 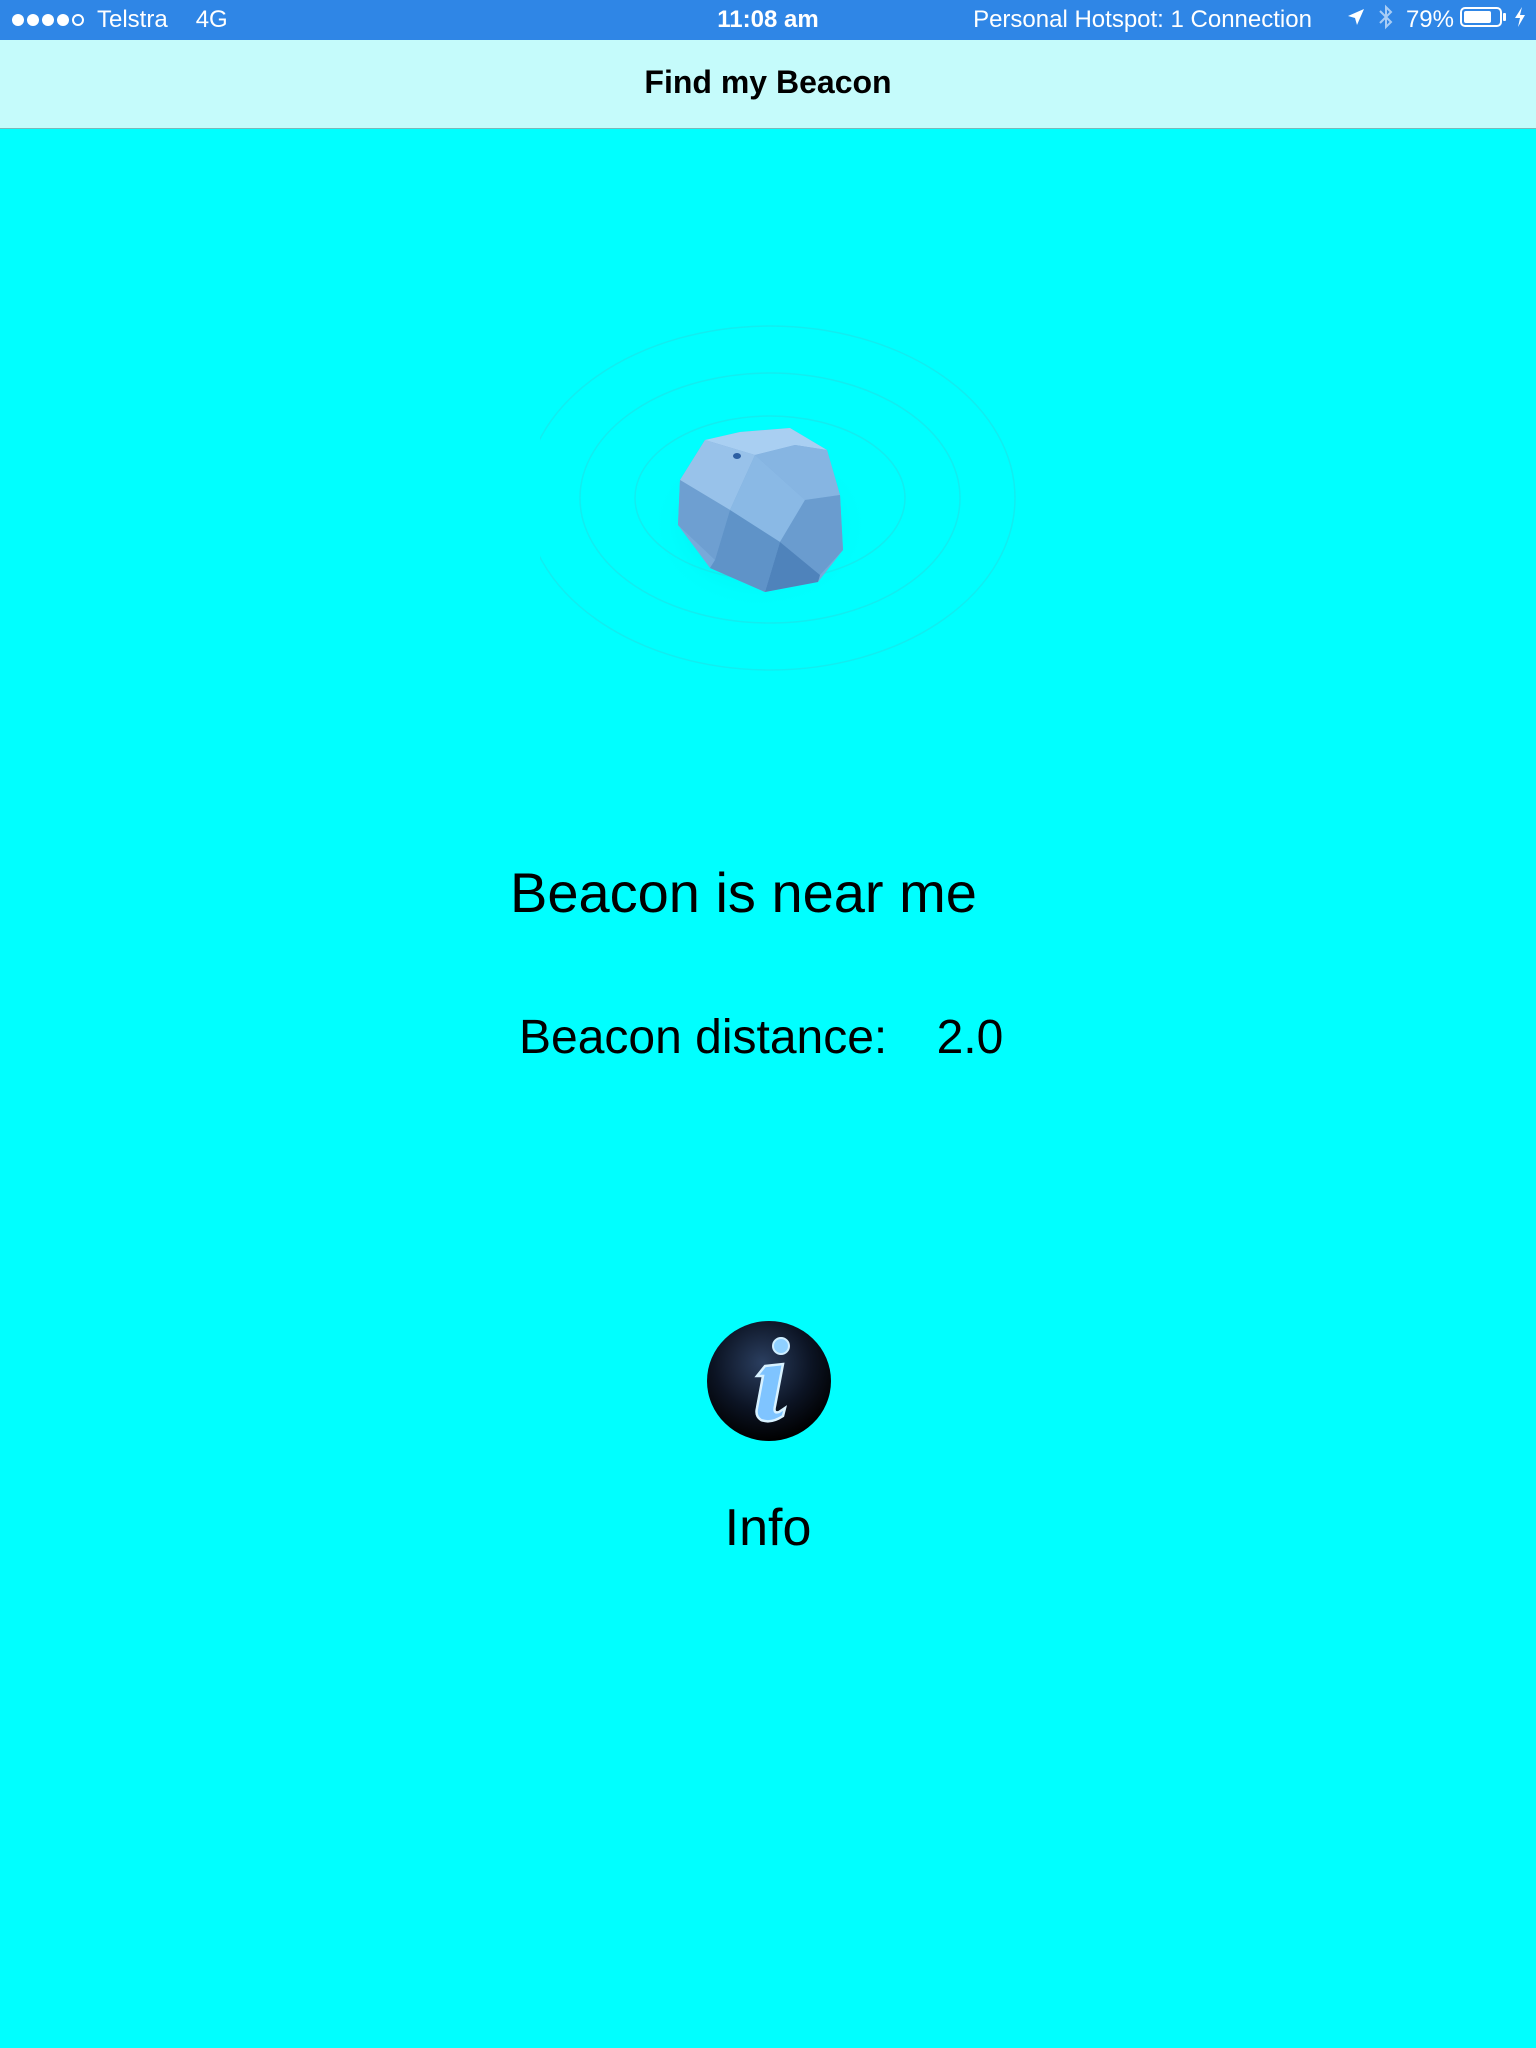 What do you see at coordinates (1429, 19) in the screenshot?
I see `battery-percent: 79%` at bounding box center [1429, 19].